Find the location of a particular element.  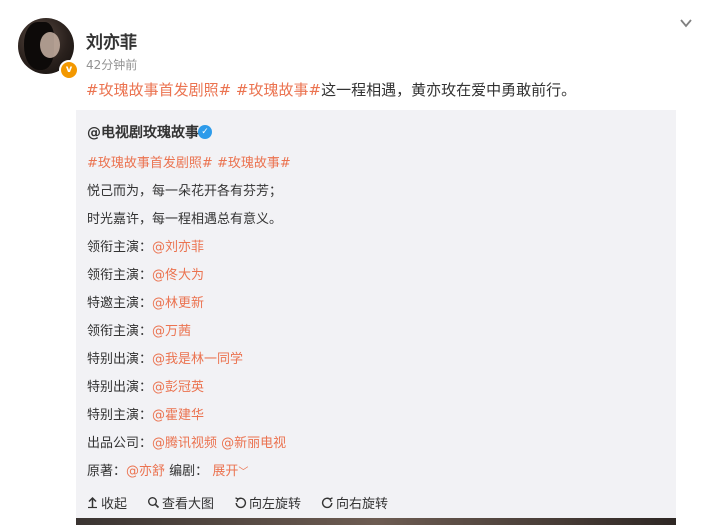

chevron-down-icon is located at coordinates (686, 23).